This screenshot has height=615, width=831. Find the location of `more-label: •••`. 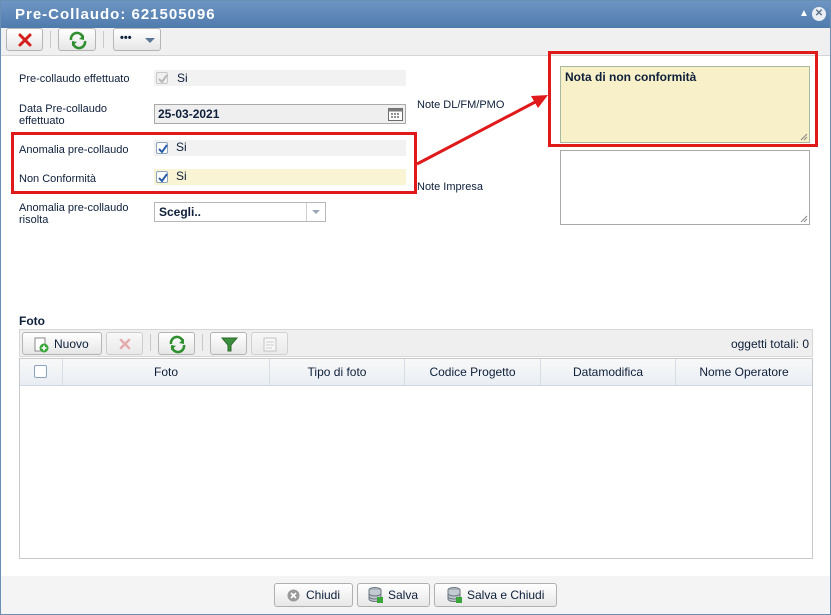

more-label: ••• is located at coordinates (126, 38).